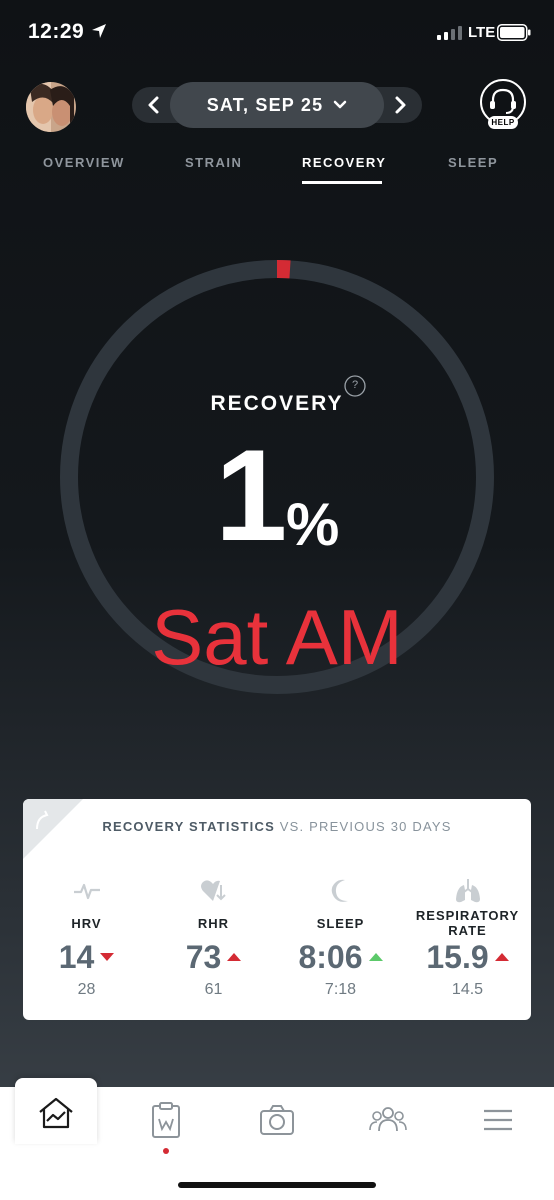 This screenshot has width=554, height=1200. What do you see at coordinates (342, 182) in the screenshot?
I see `active-tab-indicator` at bounding box center [342, 182].